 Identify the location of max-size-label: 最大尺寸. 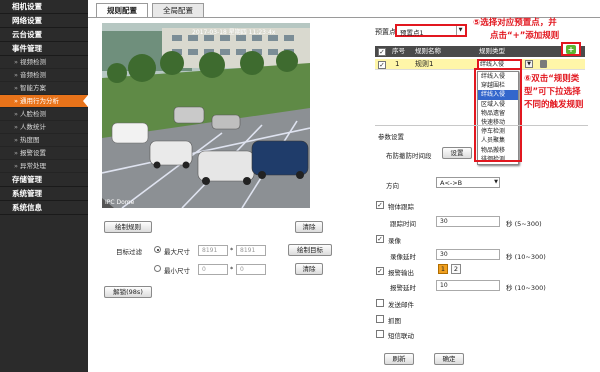
(177, 252).